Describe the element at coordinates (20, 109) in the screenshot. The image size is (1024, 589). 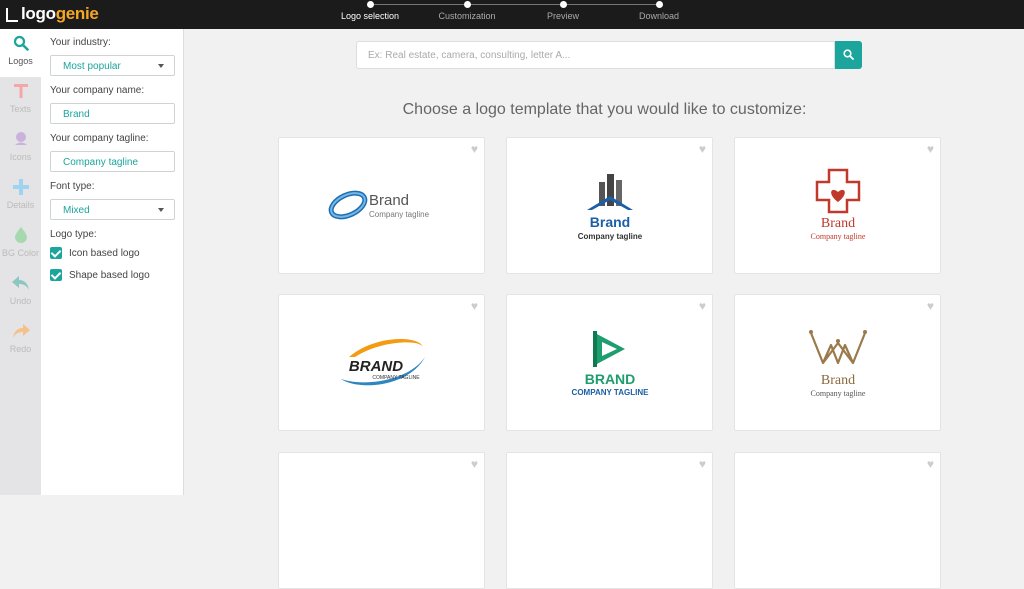
I see `tool-label: Texts` at that location.